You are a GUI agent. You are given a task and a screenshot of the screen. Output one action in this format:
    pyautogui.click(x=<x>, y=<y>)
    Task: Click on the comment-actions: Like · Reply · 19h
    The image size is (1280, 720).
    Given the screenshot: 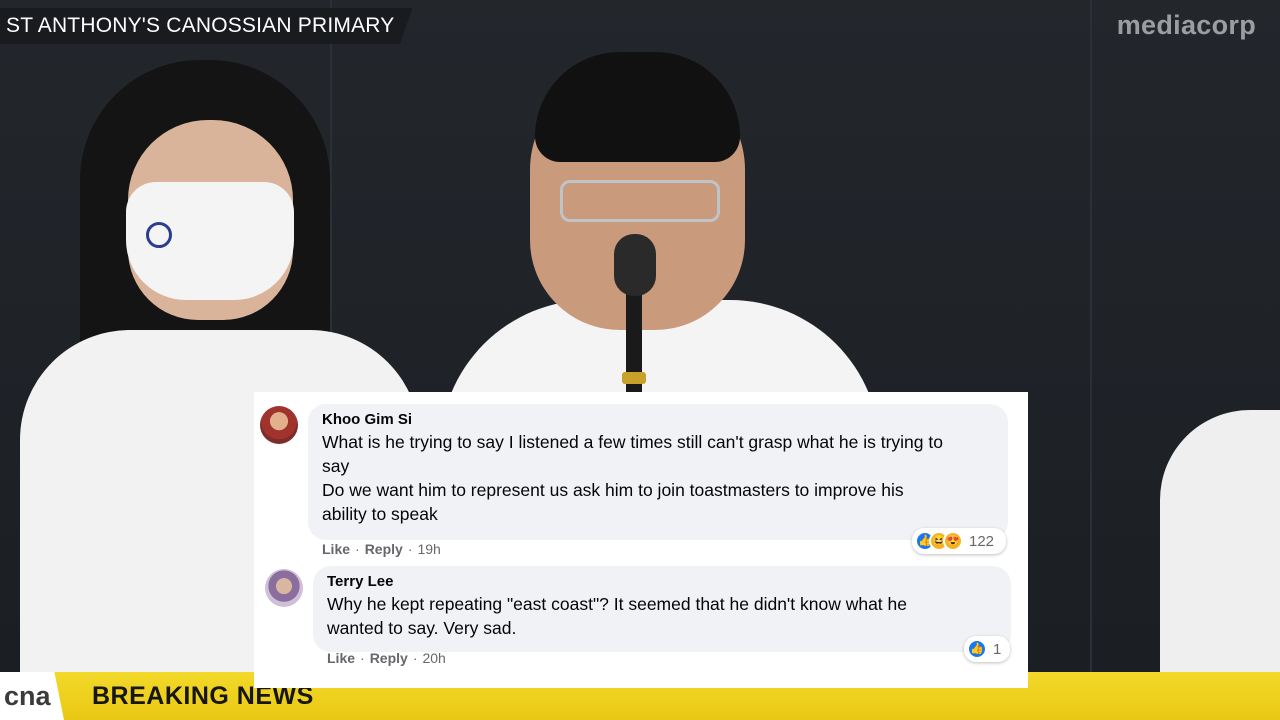 What is the action you would take?
    pyautogui.click(x=381, y=549)
    